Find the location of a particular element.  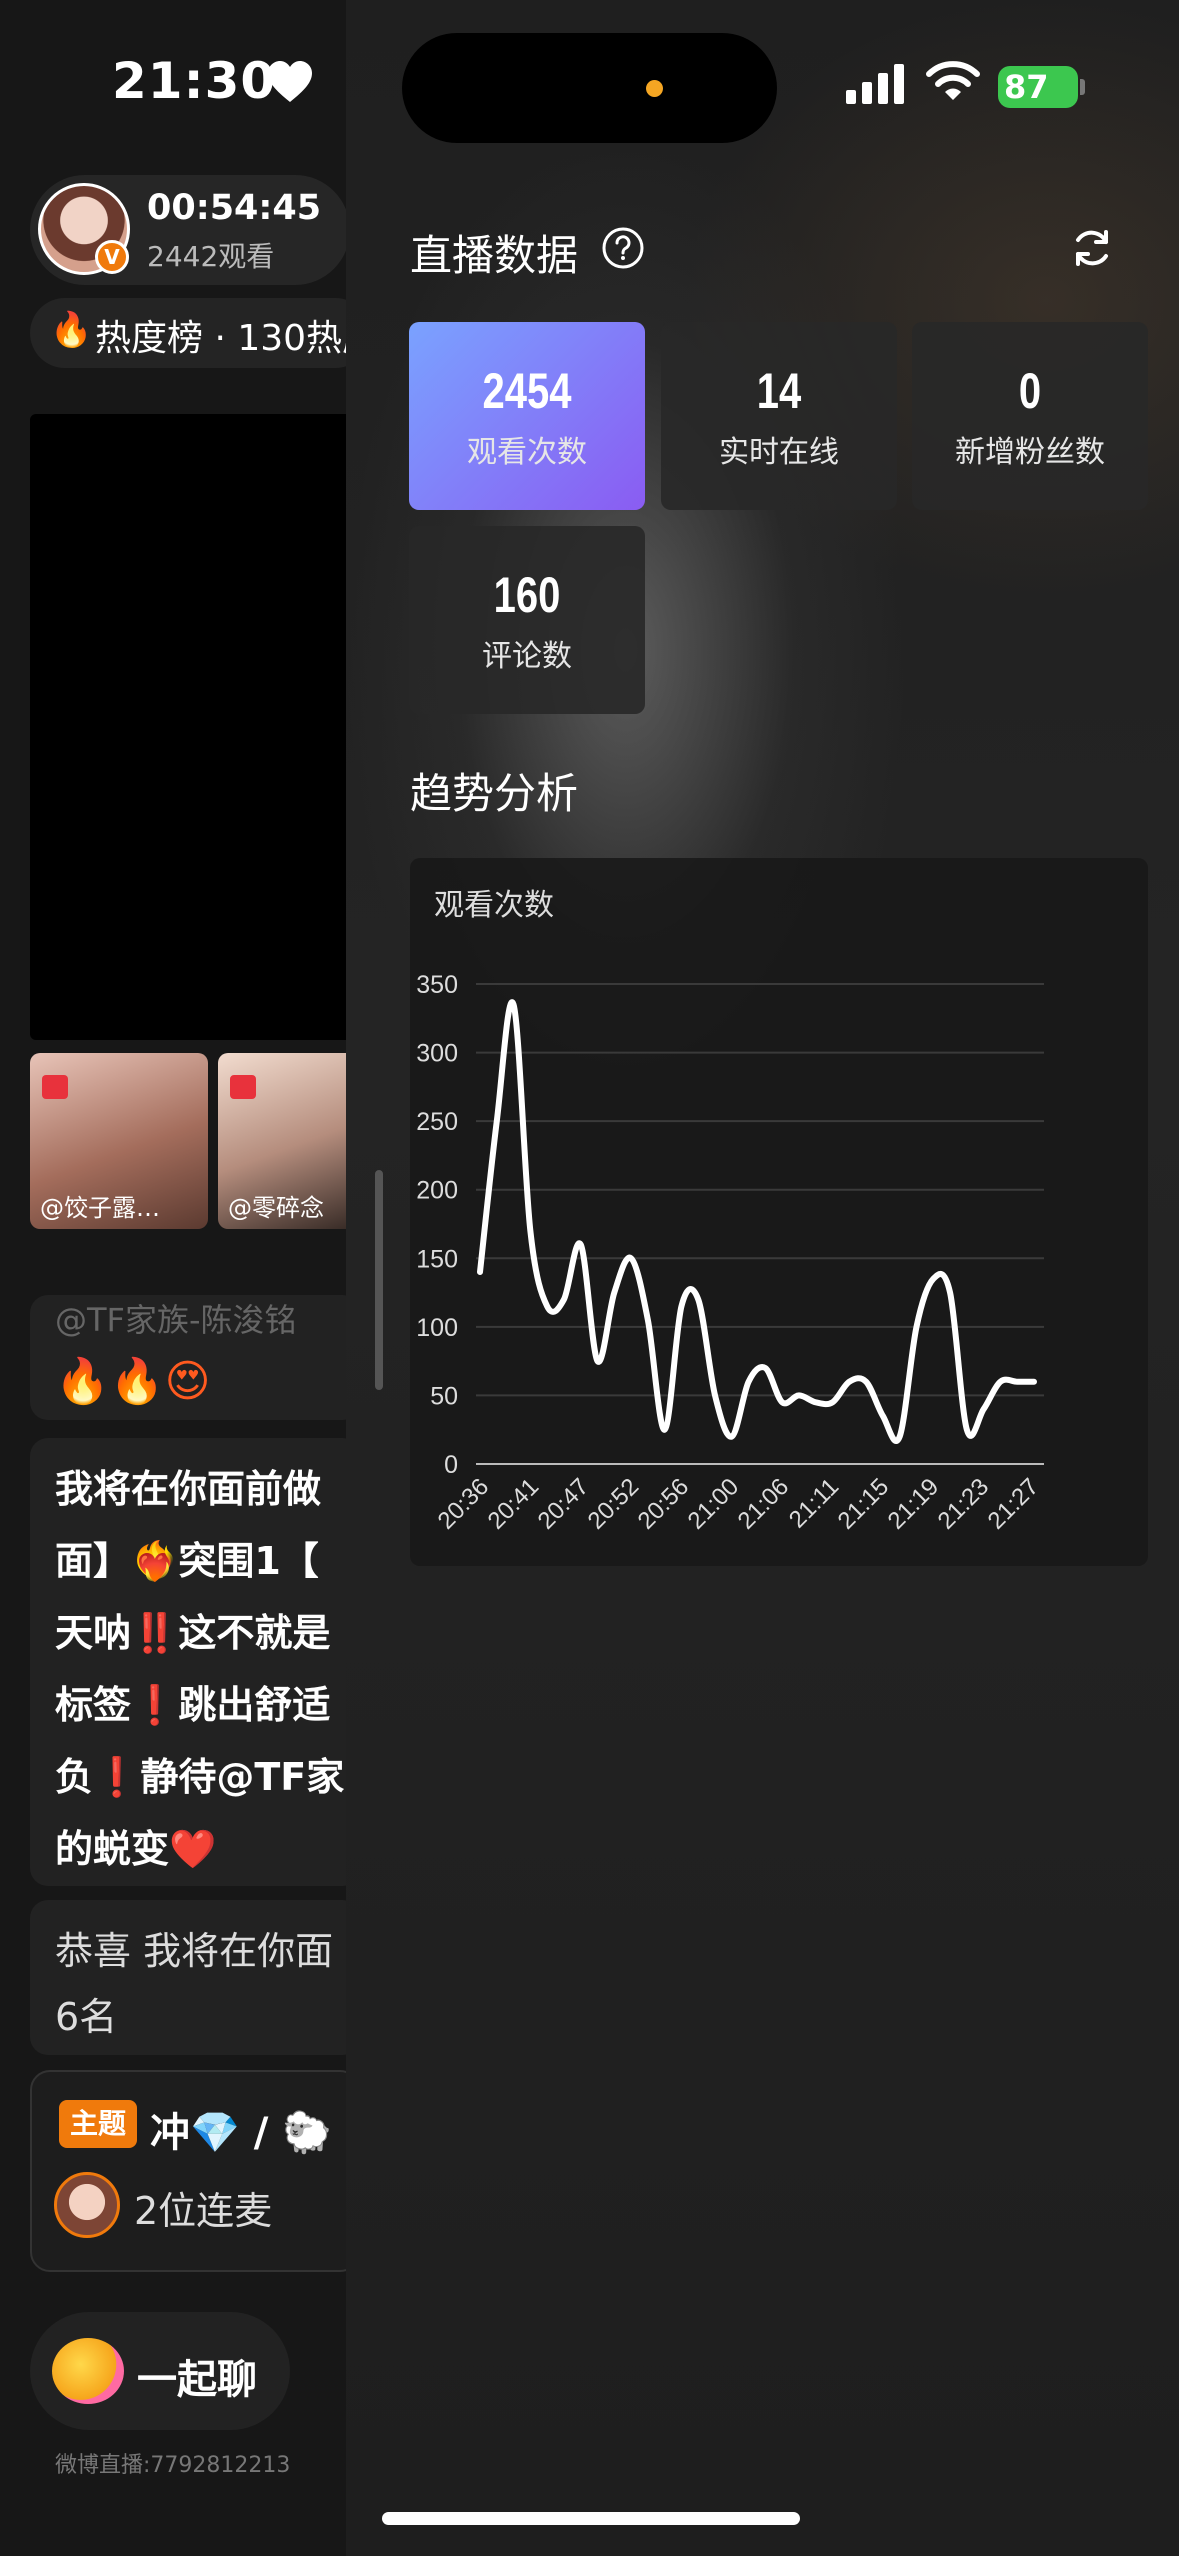

topic-avatar is located at coordinates (87, 2205).